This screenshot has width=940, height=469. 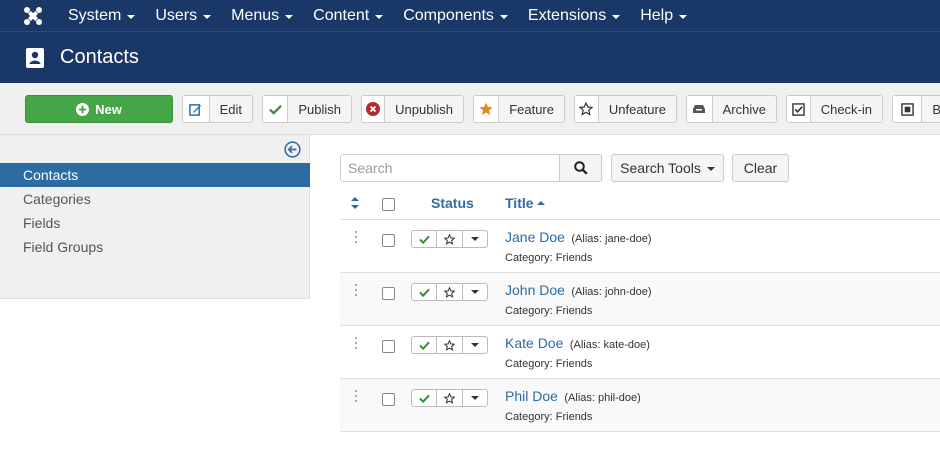 What do you see at coordinates (700, 109) in the screenshot?
I see `archive-icon` at bounding box center [700, 109].